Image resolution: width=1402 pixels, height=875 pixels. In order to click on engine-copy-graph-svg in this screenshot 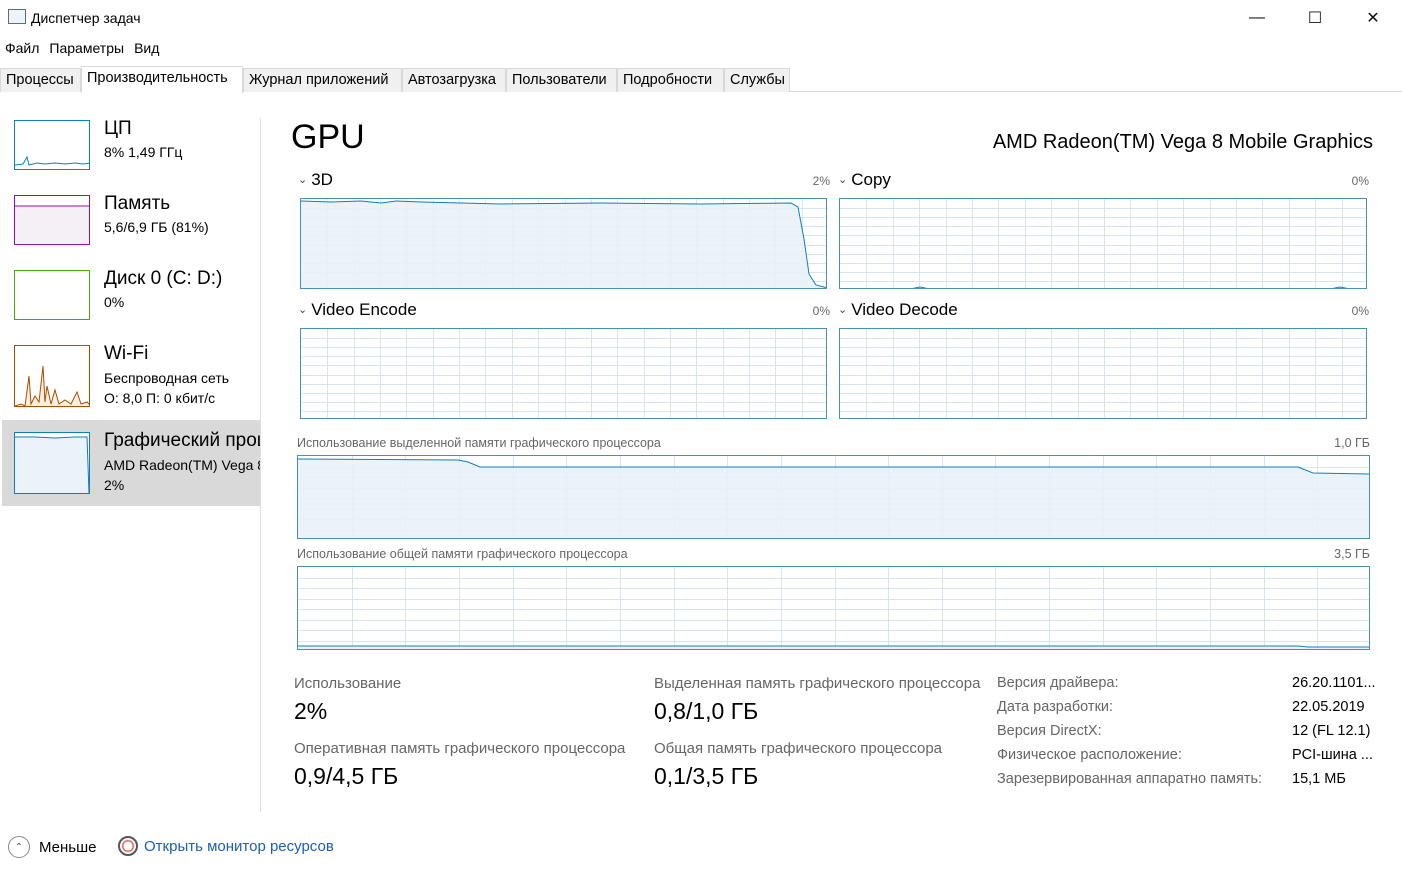, I will do `click(1103, 243)`.